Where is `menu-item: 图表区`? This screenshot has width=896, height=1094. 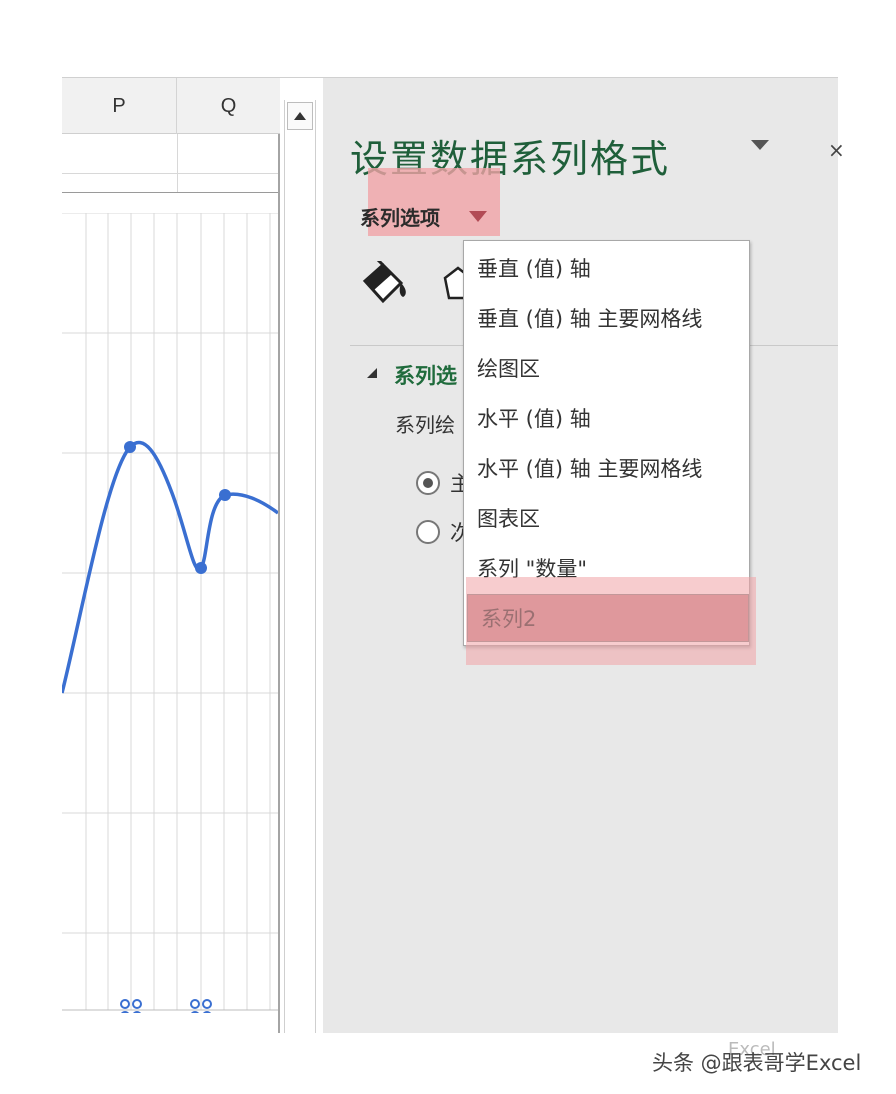 menu-item: 图表区 is located at coordinates (606, 518).